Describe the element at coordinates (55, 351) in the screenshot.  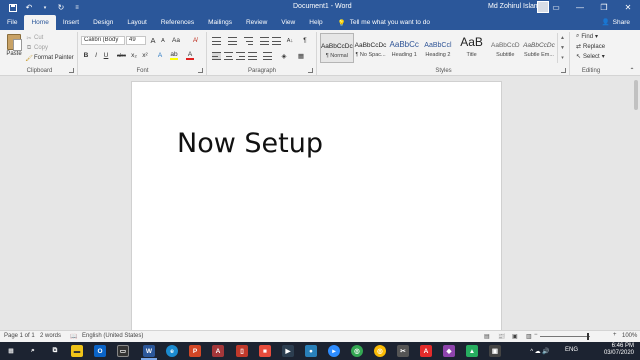
I see `task-view-icon: ⧉` at that location.